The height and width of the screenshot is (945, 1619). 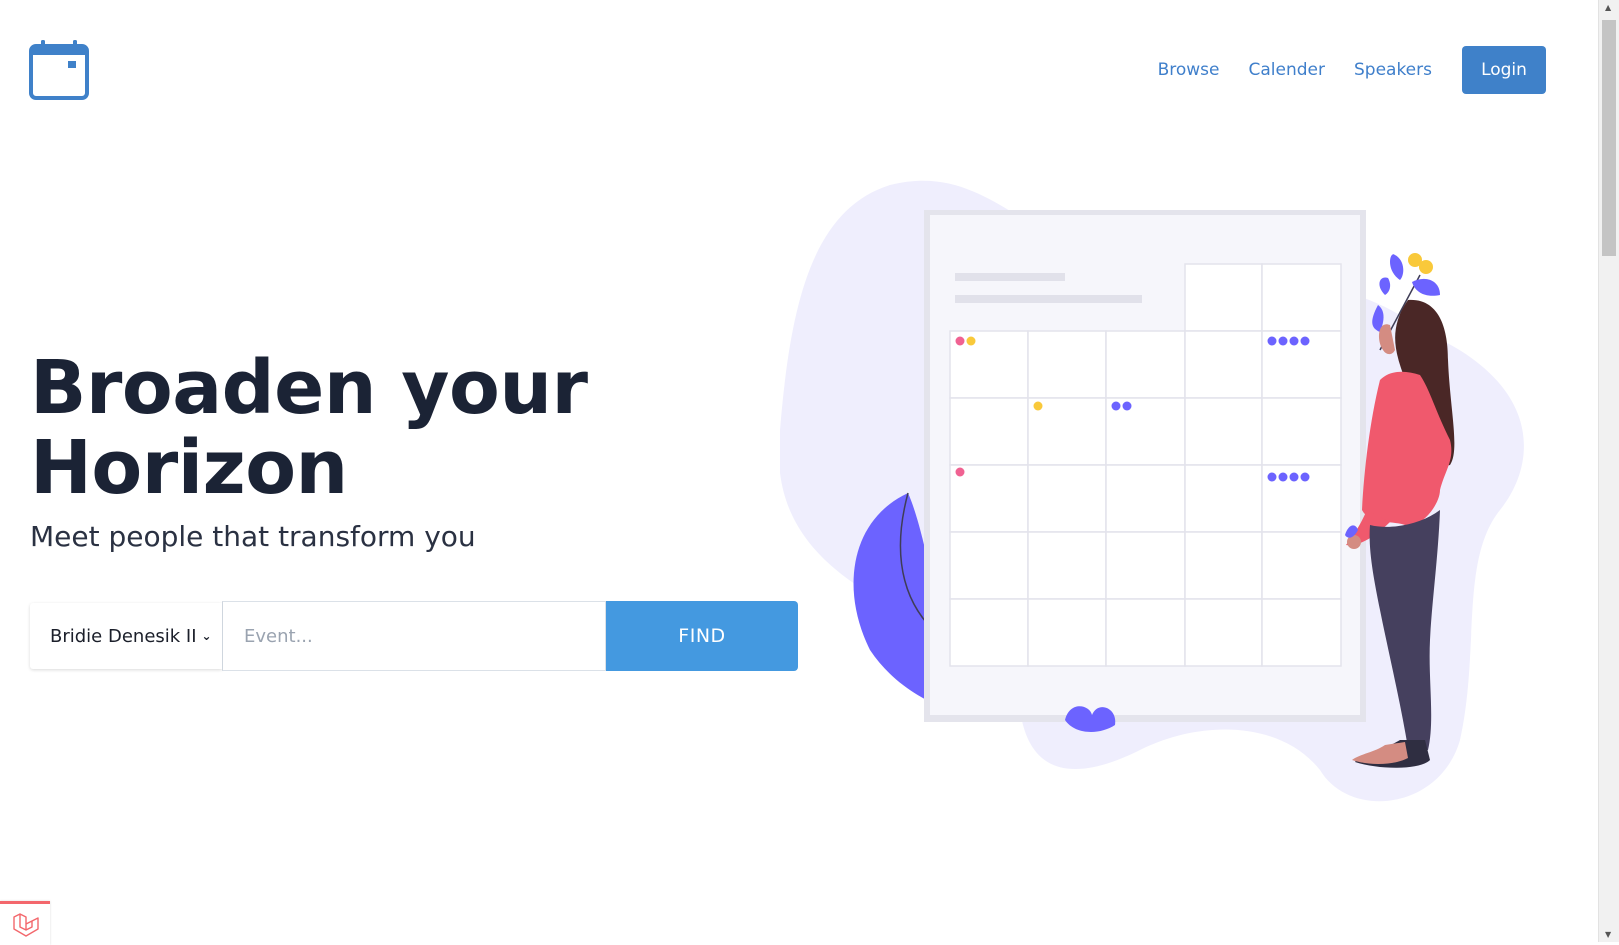 I want to click on event-search-form: Bridie Denesik II ⌄ FIND, so click(x=414, y=636).